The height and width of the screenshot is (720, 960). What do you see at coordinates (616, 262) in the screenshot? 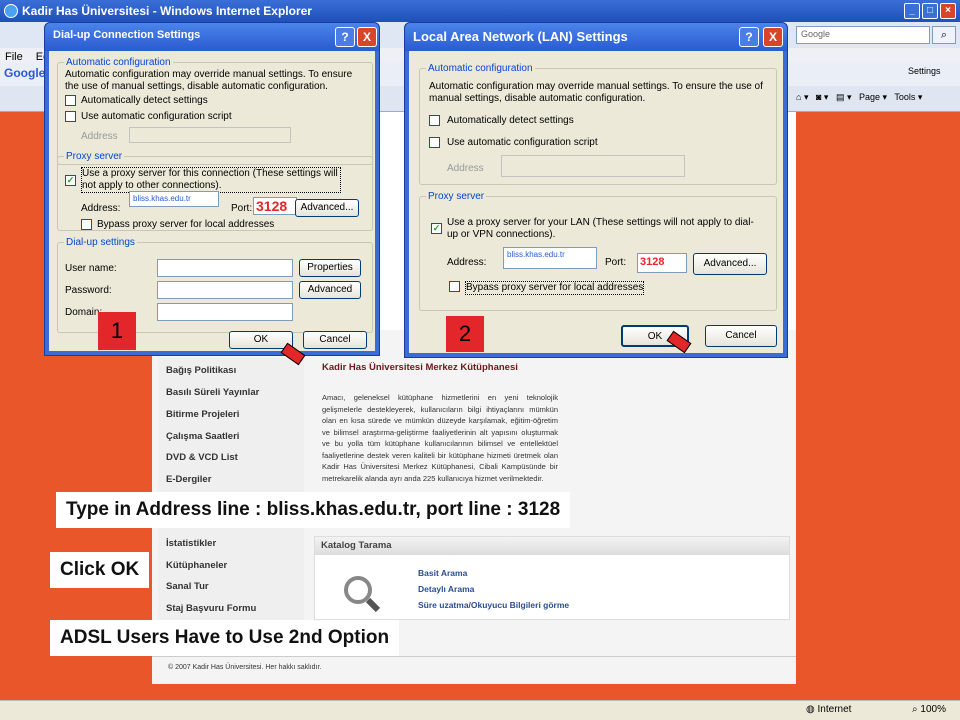
I see `lan-port-label: Port:` at bounding box center [616, 262].